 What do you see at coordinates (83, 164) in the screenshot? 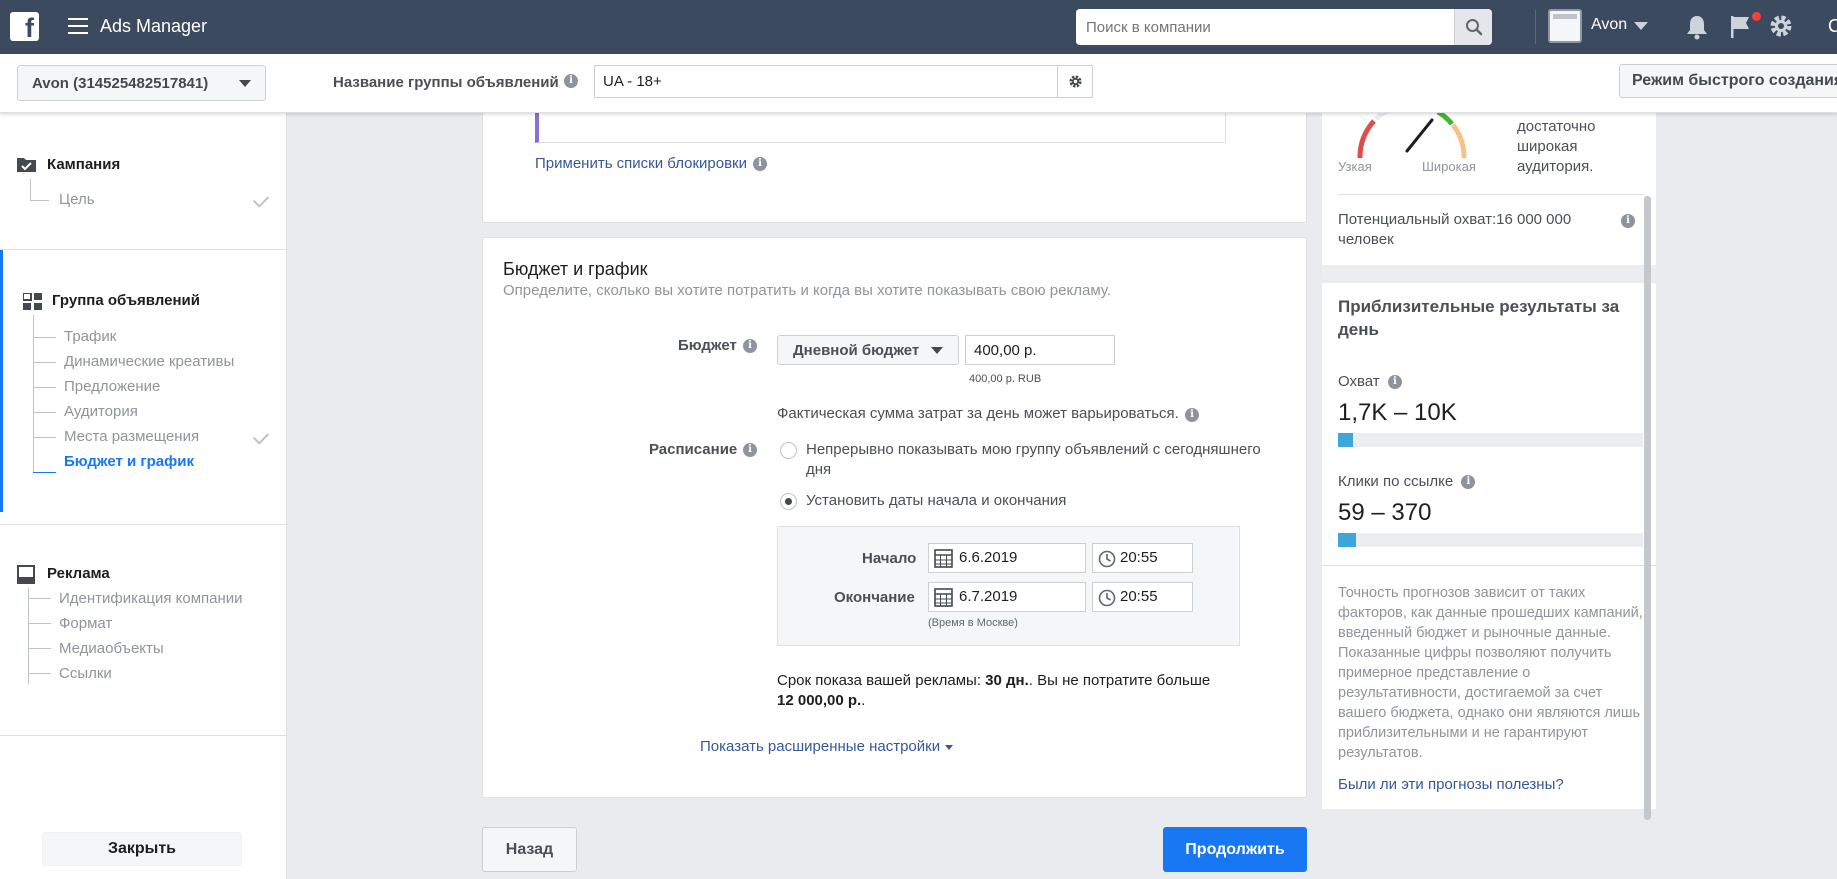
I see `sidebar-item-campaign: Кампания` at bounding box center [83, 164].